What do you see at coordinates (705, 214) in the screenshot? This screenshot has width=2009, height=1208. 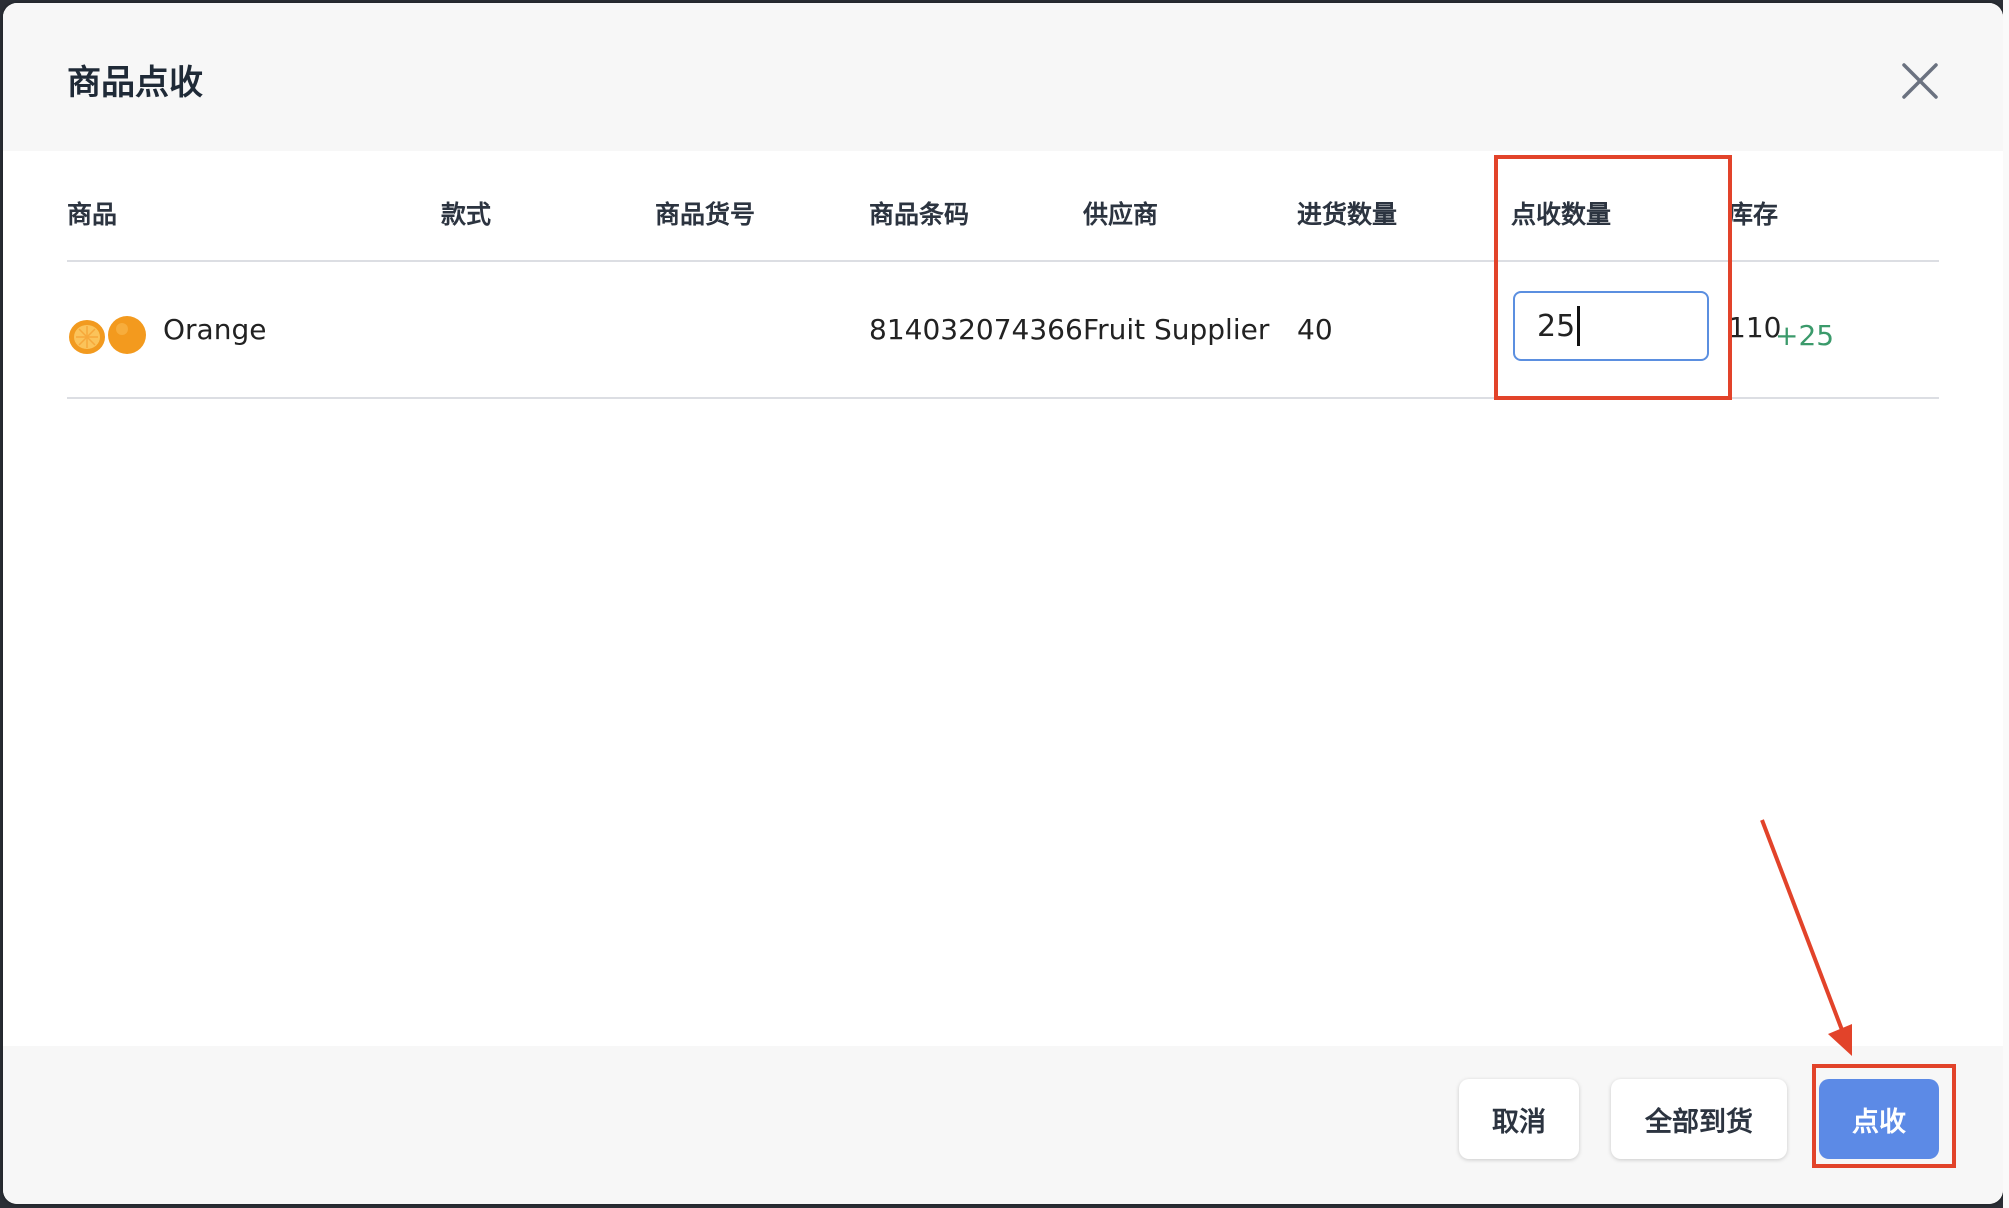 I see `header-item-number: 商品货号` at bounding box center [705, 214].